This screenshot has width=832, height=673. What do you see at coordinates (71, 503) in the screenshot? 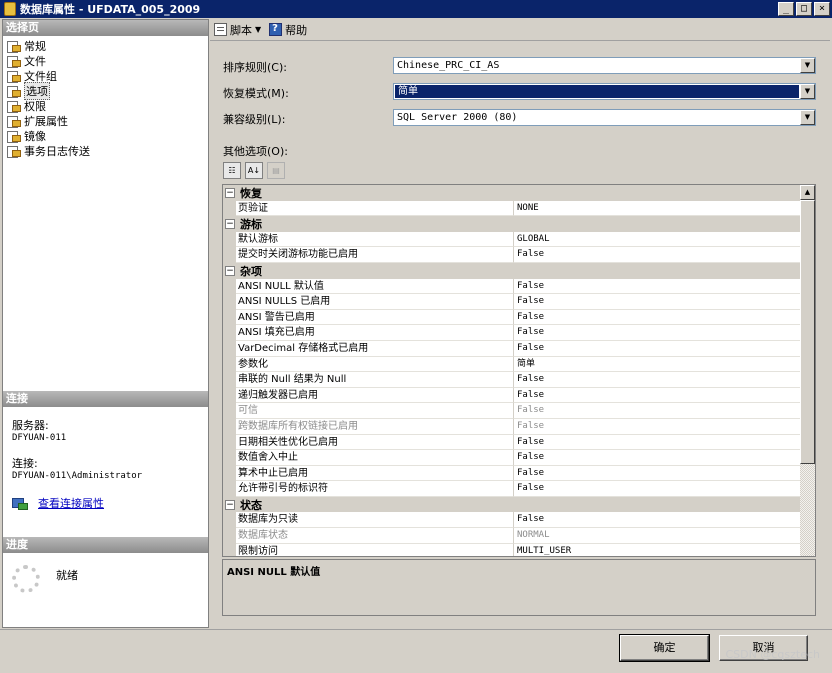
I see `view-connection-link: 查看连接属性` at bounding box center [71, 503].